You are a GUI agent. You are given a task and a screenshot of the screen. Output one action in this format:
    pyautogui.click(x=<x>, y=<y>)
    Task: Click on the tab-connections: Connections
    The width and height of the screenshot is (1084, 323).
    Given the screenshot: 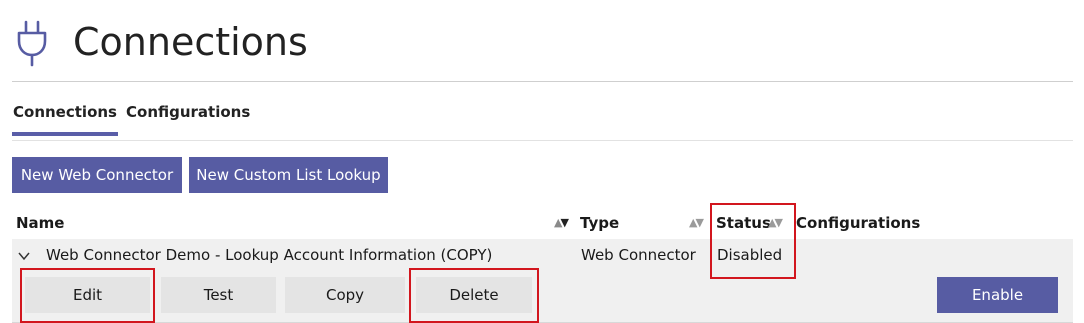 What is the action you would take?
    pyautogui.click(x=65, y=116)
    